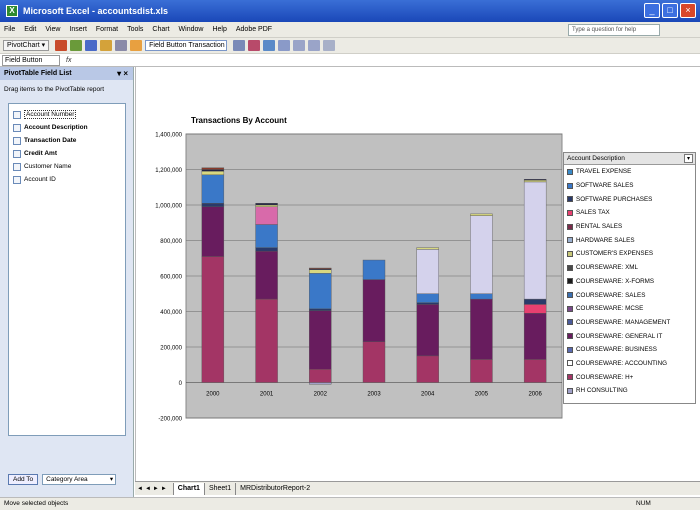 Image resolution: width=700 pixels, height=510 pixels. Describe the element at coordinates (121, 45) in the screenshot. I see `settings-icon` at that location.